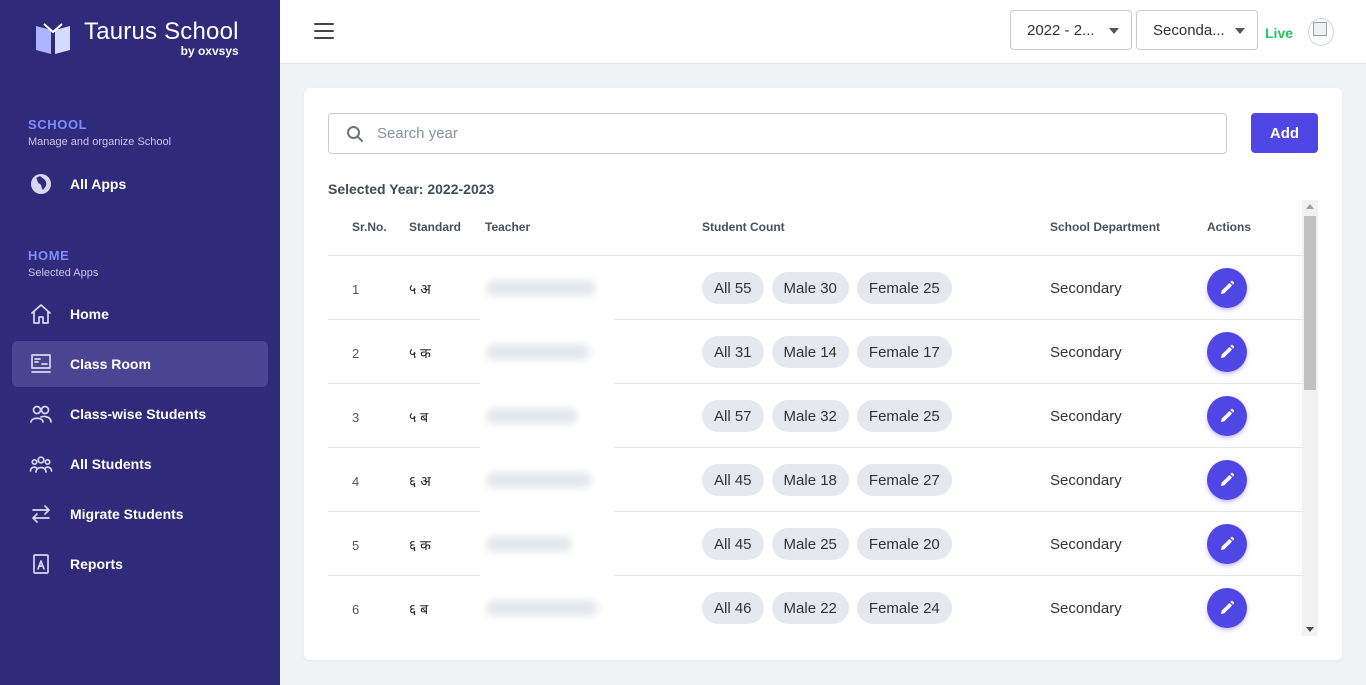  What do you see at coordinates (904, 544) in the screenshot?
I see `female-count-chip: Female 20` at bounding box center [904, 544].